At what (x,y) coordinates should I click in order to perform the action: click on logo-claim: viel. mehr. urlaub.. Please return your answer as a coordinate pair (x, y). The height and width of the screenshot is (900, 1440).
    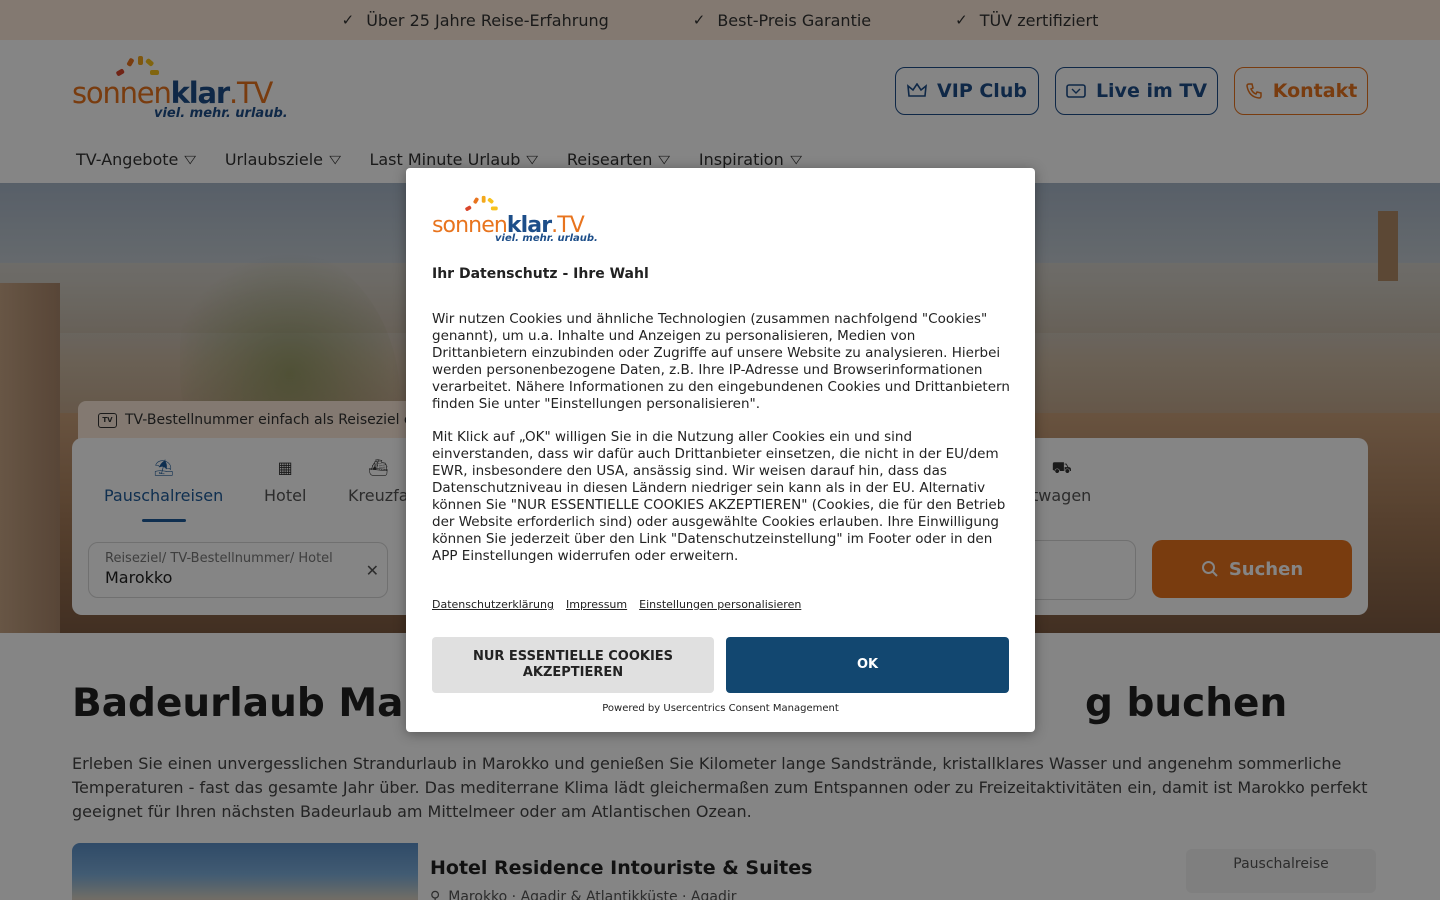
    Looking at the image, I should click on (546, 238).